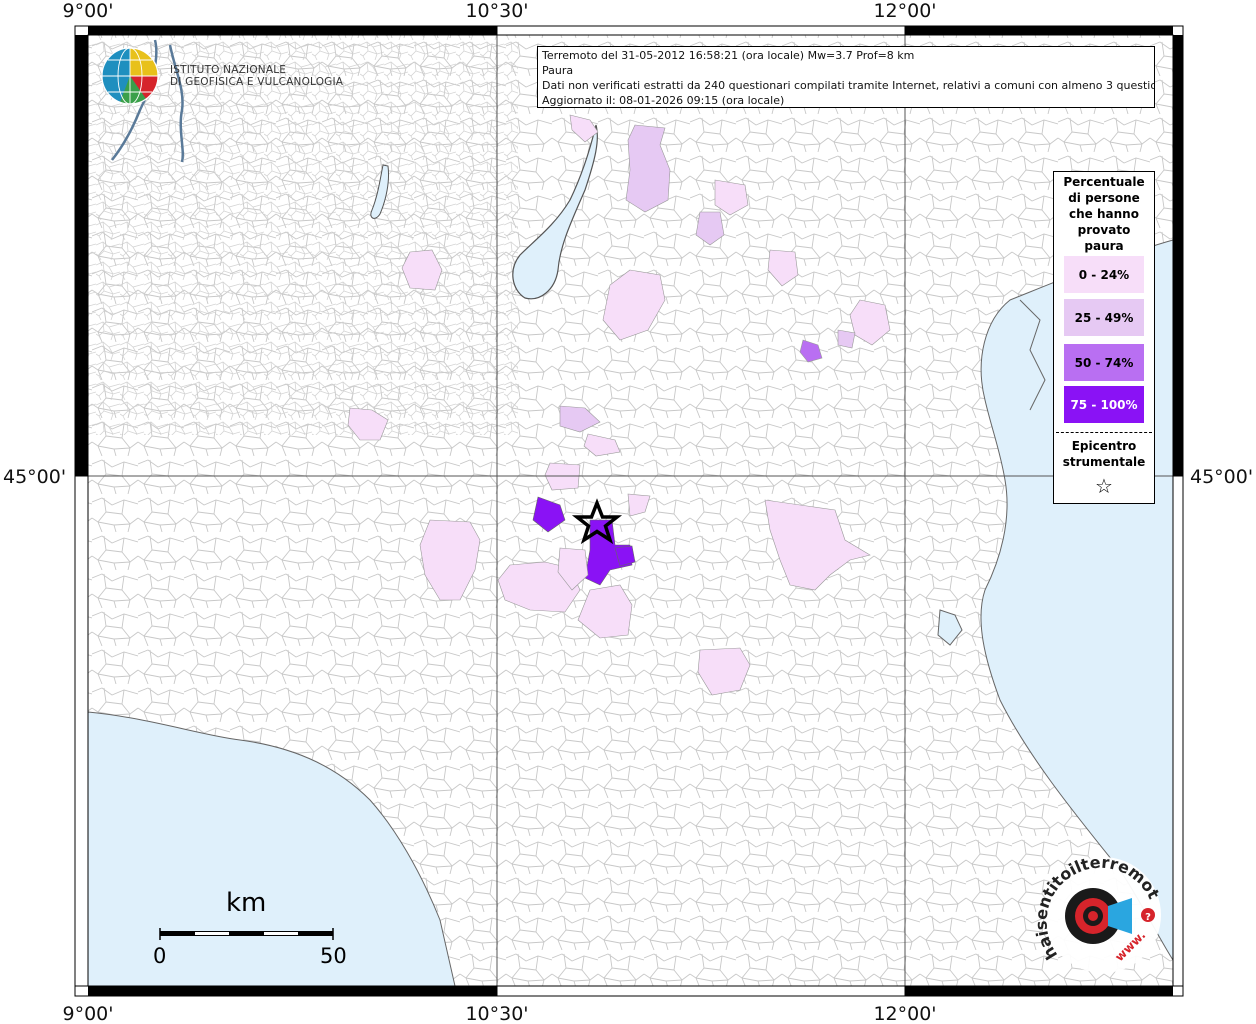 Image resolution: width=1256 pixels, height=1024 pixels. What do you see at coordinates (88, 11) in the screenshot?
I see `tick-top-9: 9°00'` at bounding box center [88, 11].